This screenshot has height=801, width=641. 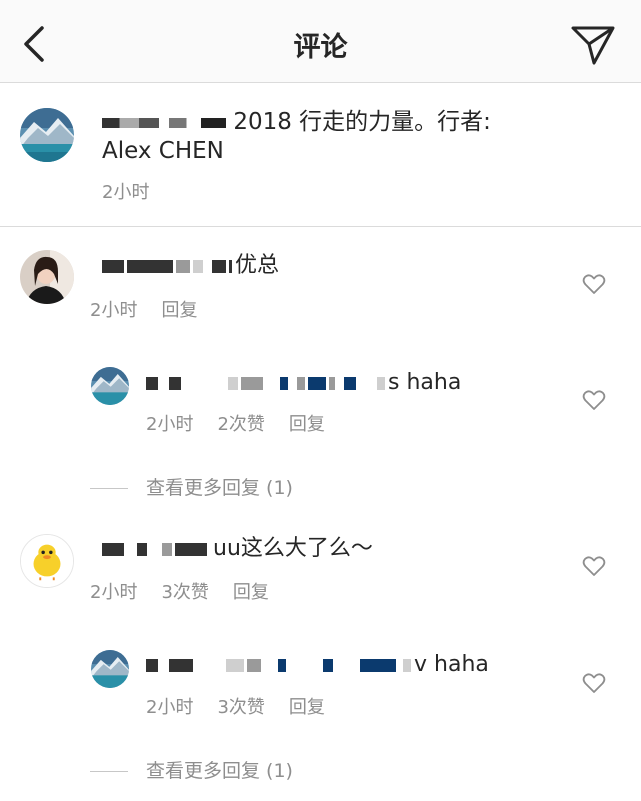 I want to click on comment-text: 优总, so click(x=190, y=266).